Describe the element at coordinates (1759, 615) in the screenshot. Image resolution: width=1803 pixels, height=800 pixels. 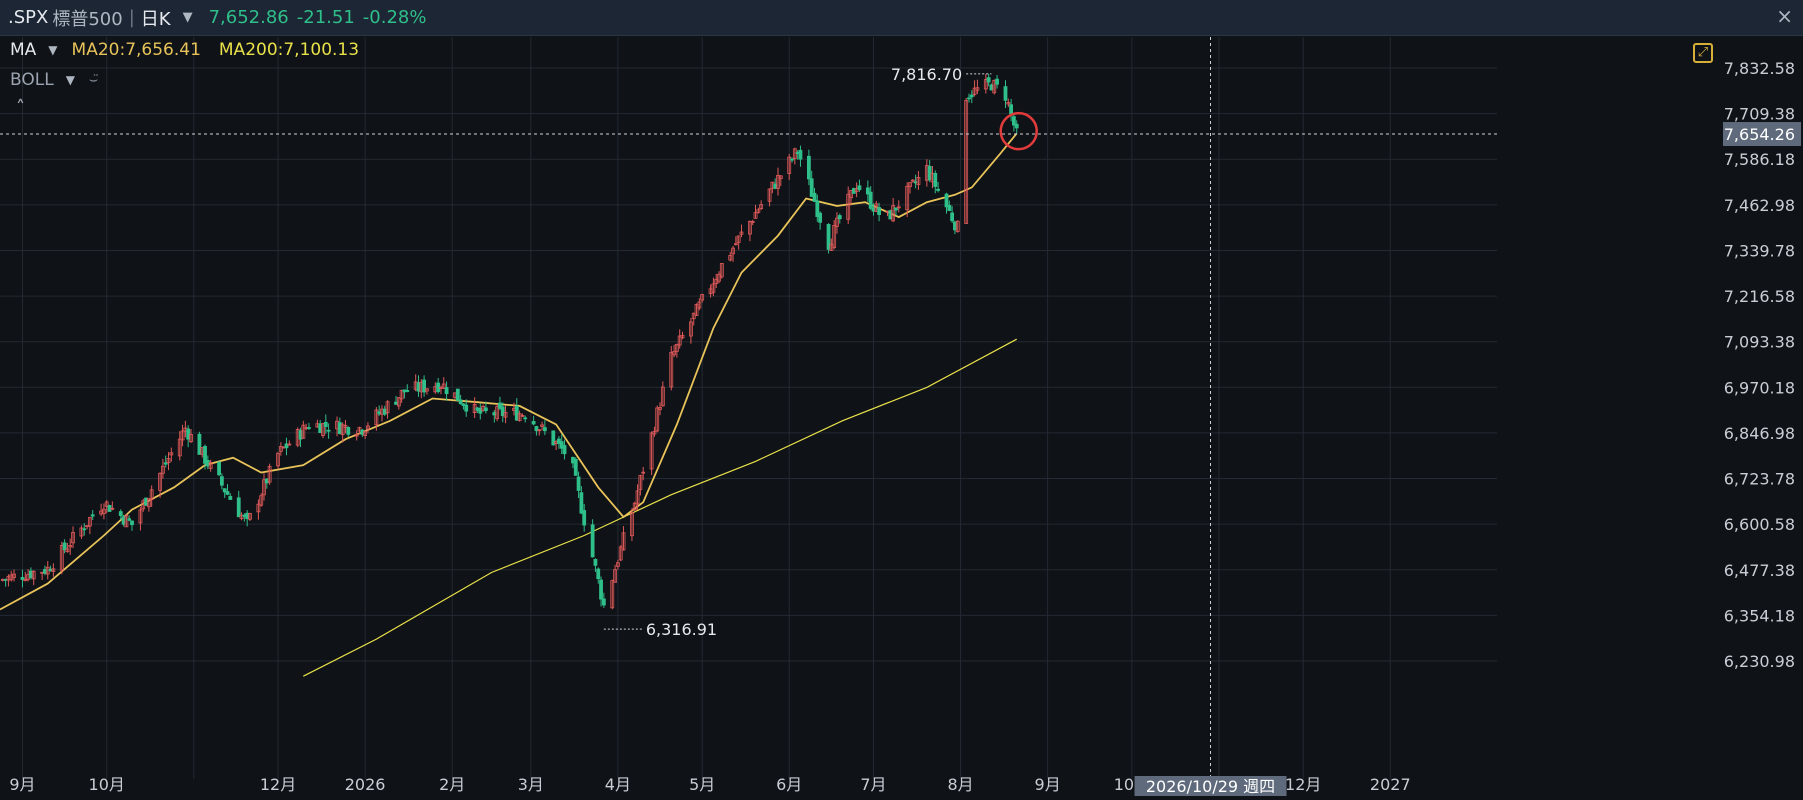
I see `y-tick-label: 6,354.18` at that location.